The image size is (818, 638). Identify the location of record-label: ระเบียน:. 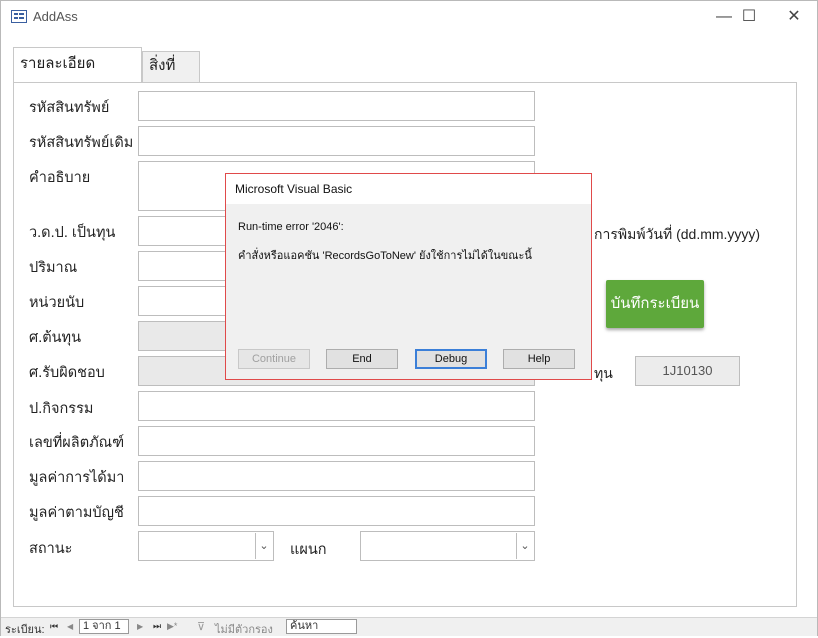
(25, 630).